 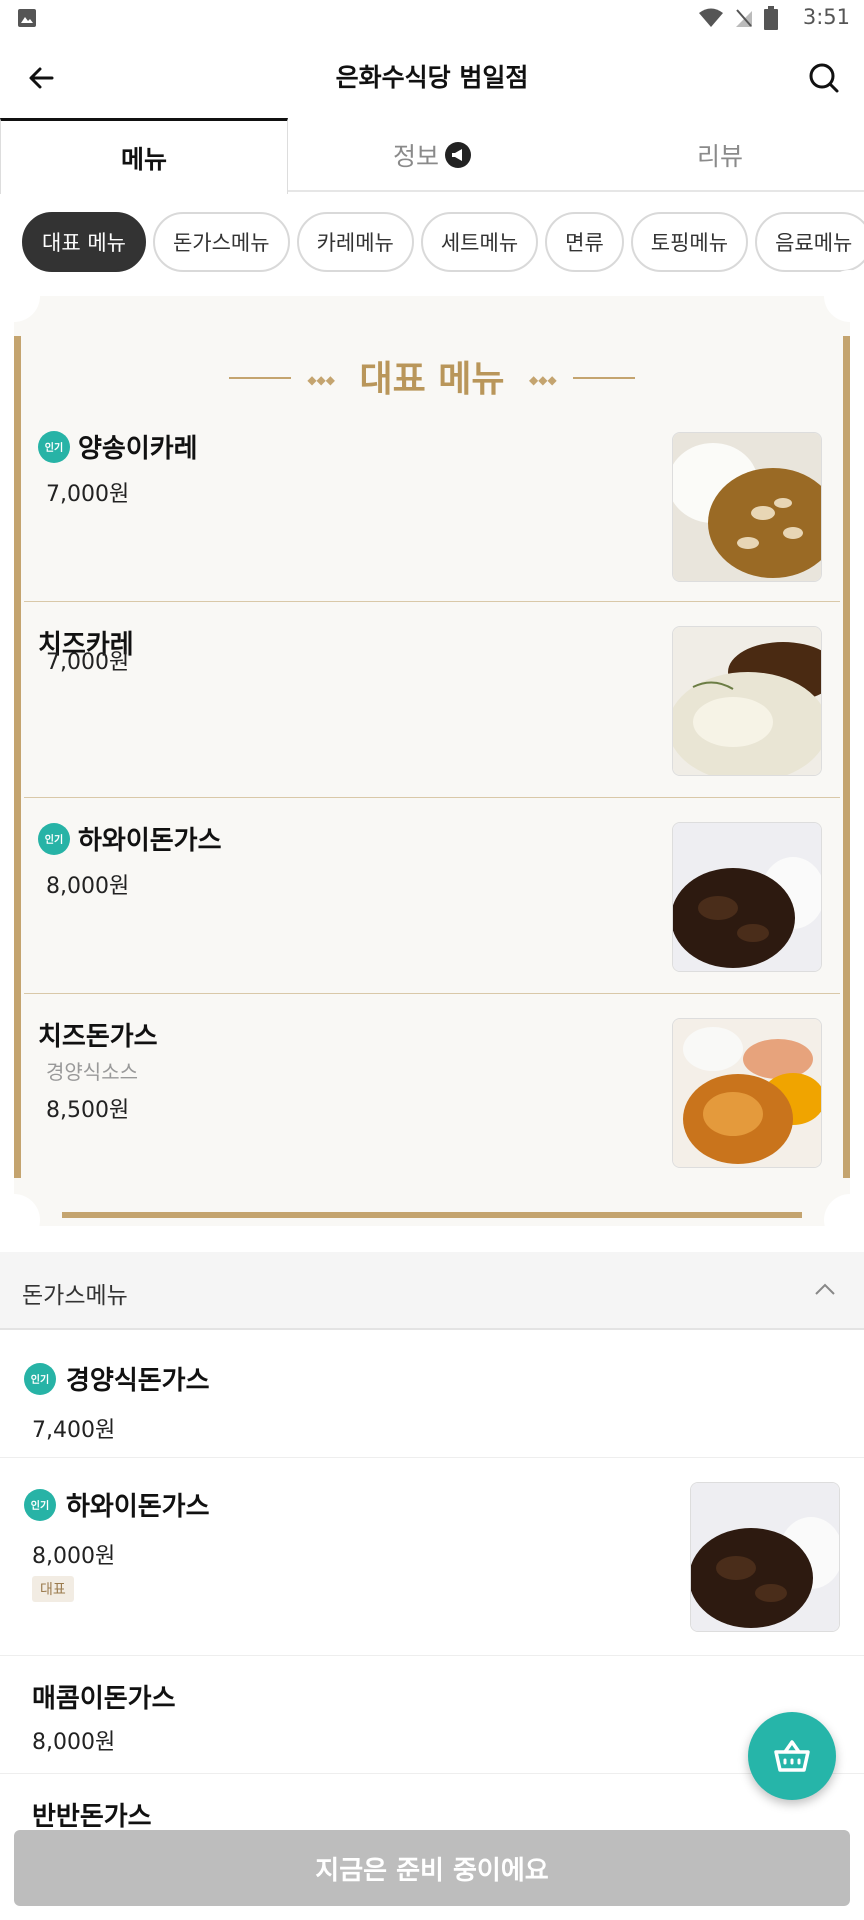 I want to click on tab-review: 리뷰, so click(x=720, y=155).